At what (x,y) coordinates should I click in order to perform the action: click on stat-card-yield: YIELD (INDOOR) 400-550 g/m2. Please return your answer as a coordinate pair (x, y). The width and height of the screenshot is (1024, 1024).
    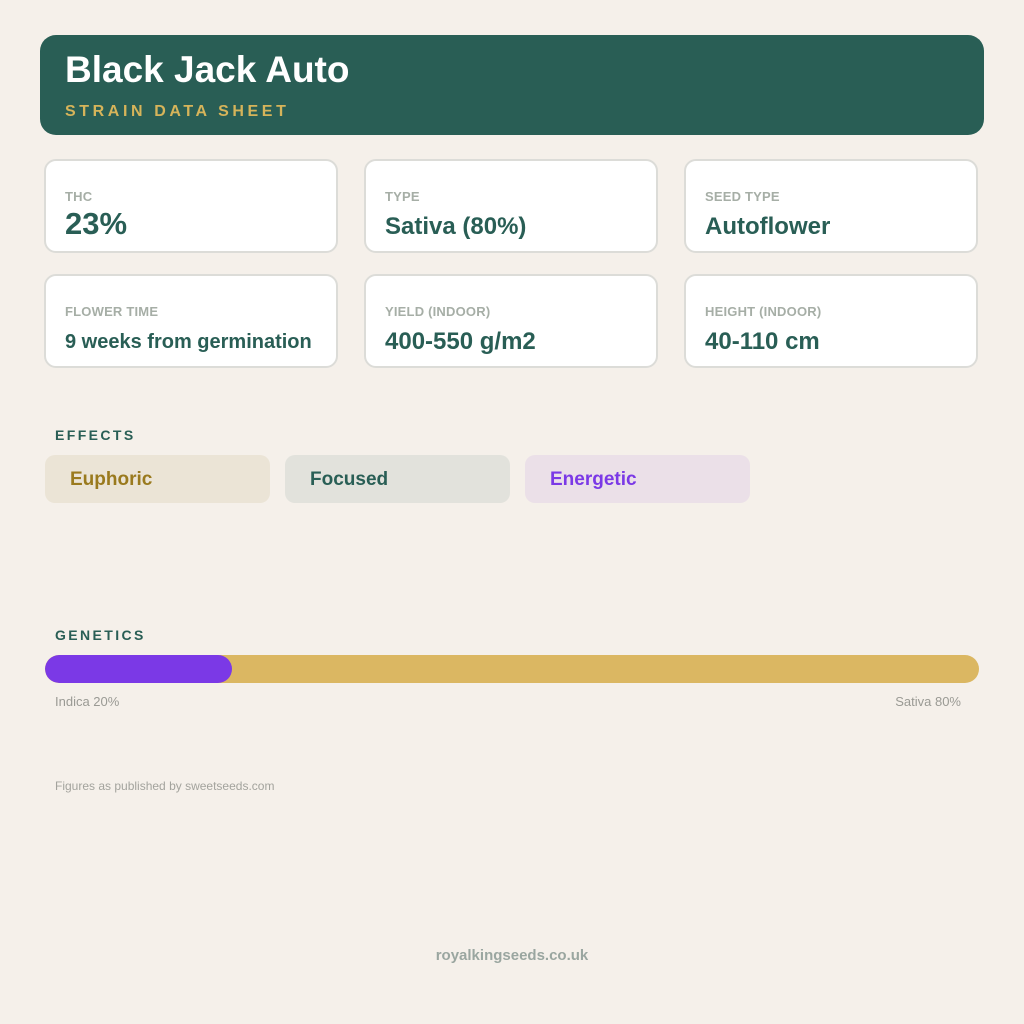
    Looking at the image, I should click on (511, 321).